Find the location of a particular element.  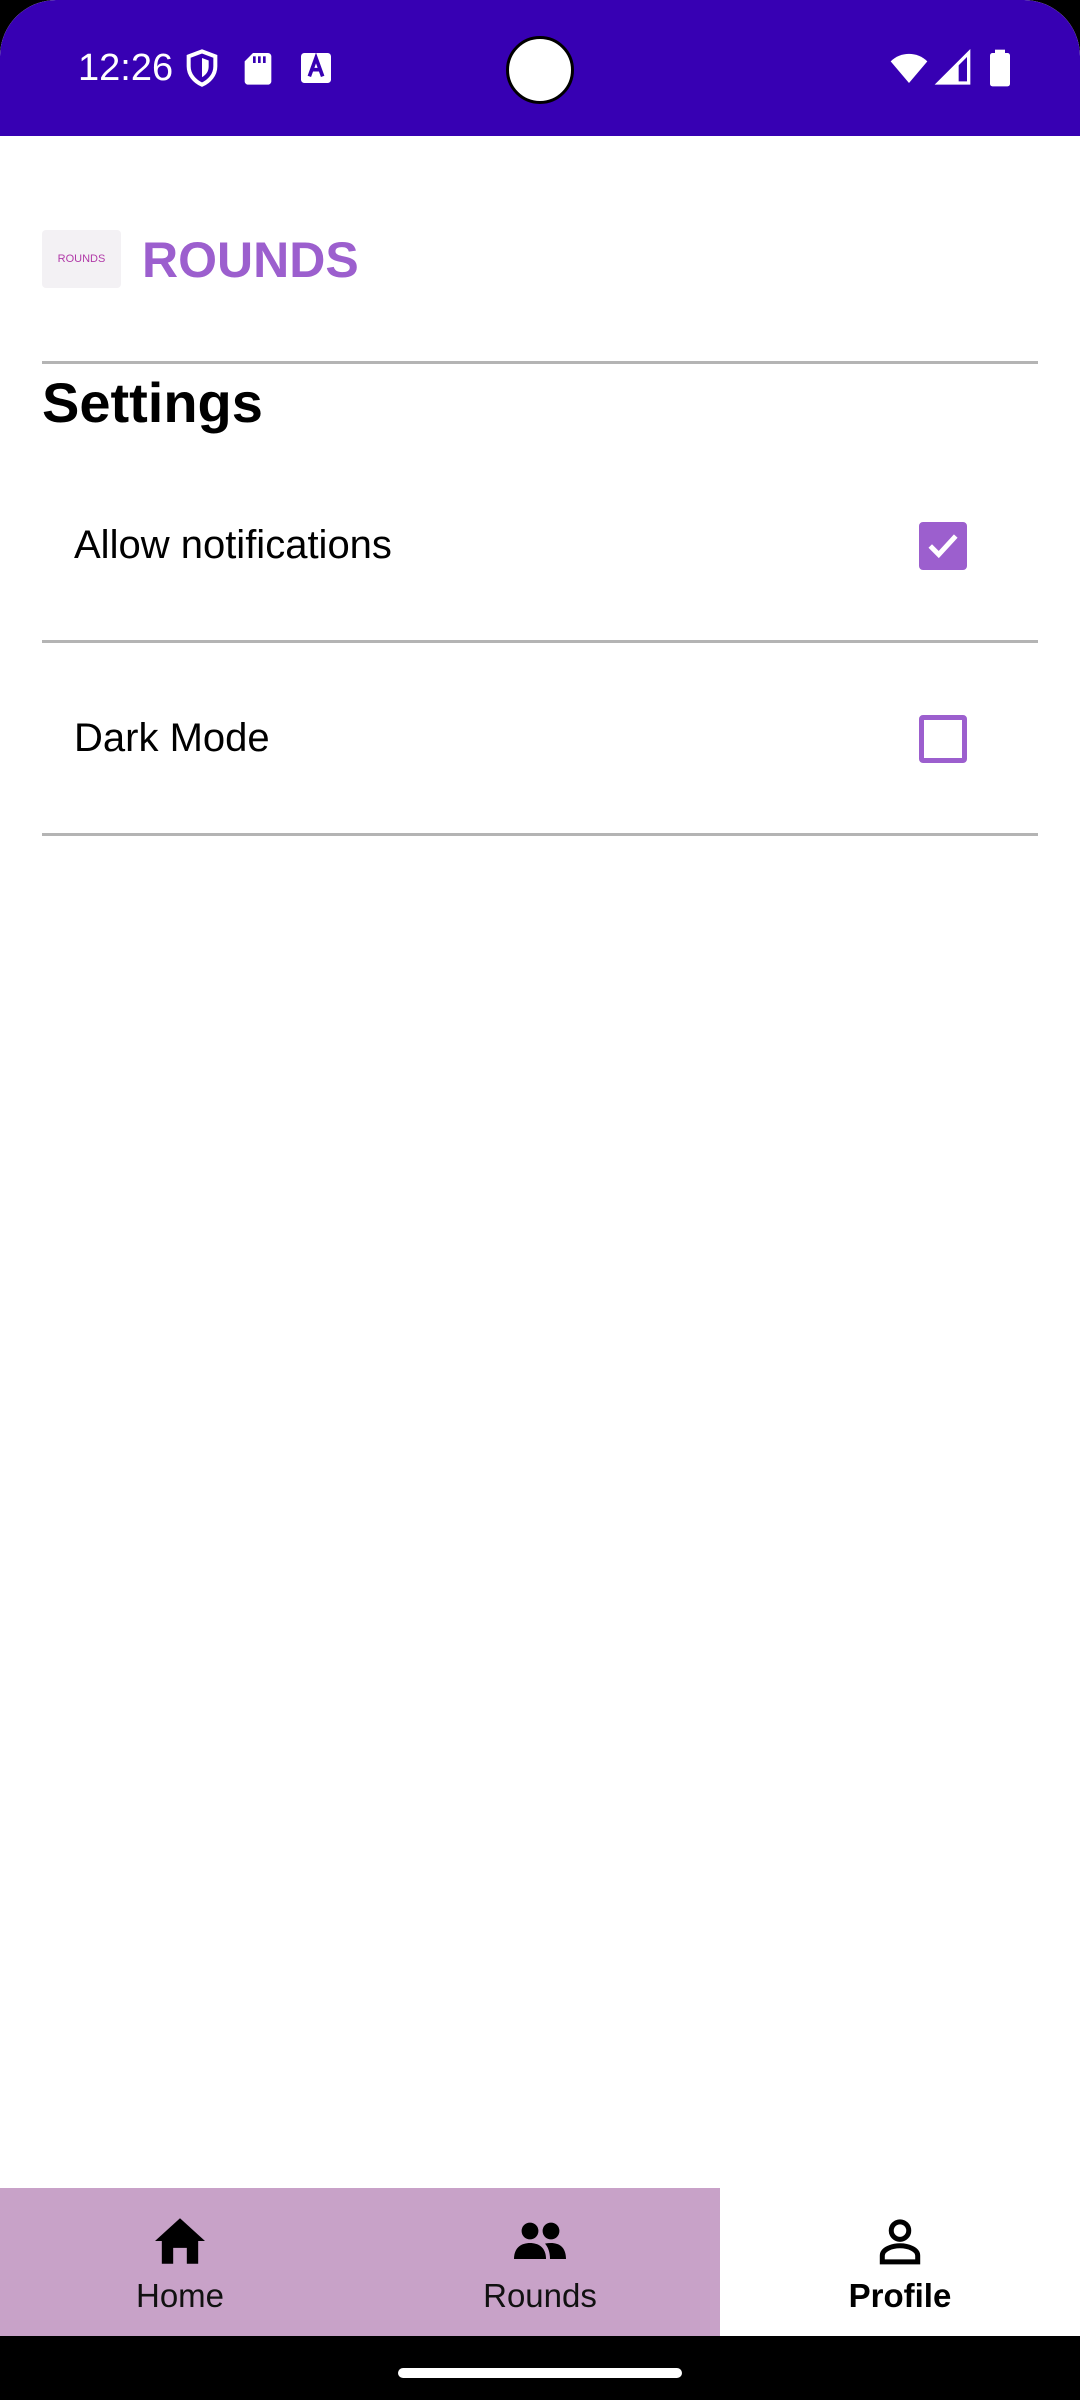

bottom-navigation: Home Rounds Profile is located at coordinates (540, 2262).